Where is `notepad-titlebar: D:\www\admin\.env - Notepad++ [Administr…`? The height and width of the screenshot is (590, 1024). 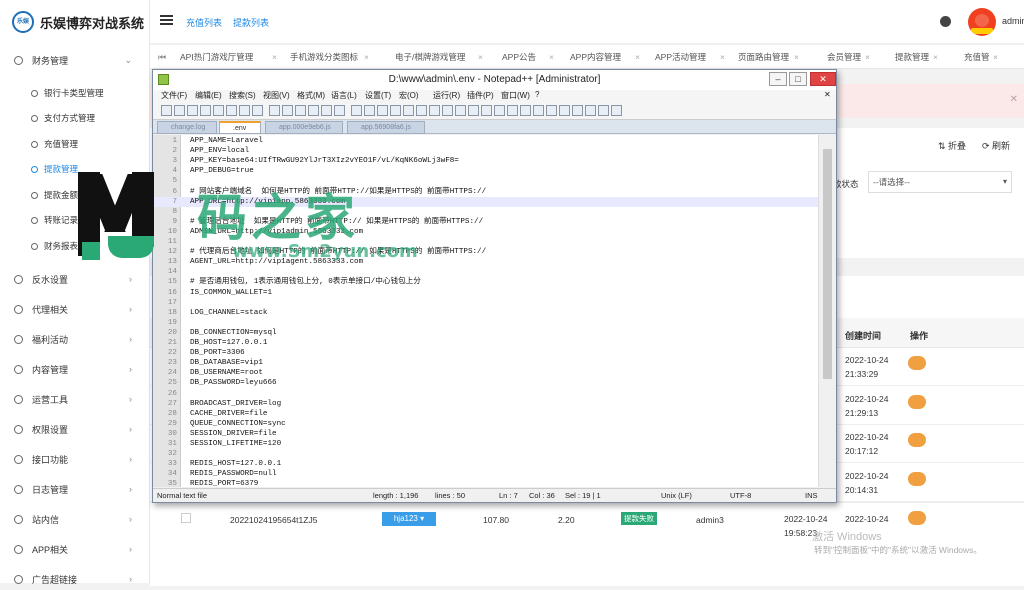 notepad-titlebar: D:\www\admin\.env - Notepad++ [Administr… is located at coordinates (494, 80).